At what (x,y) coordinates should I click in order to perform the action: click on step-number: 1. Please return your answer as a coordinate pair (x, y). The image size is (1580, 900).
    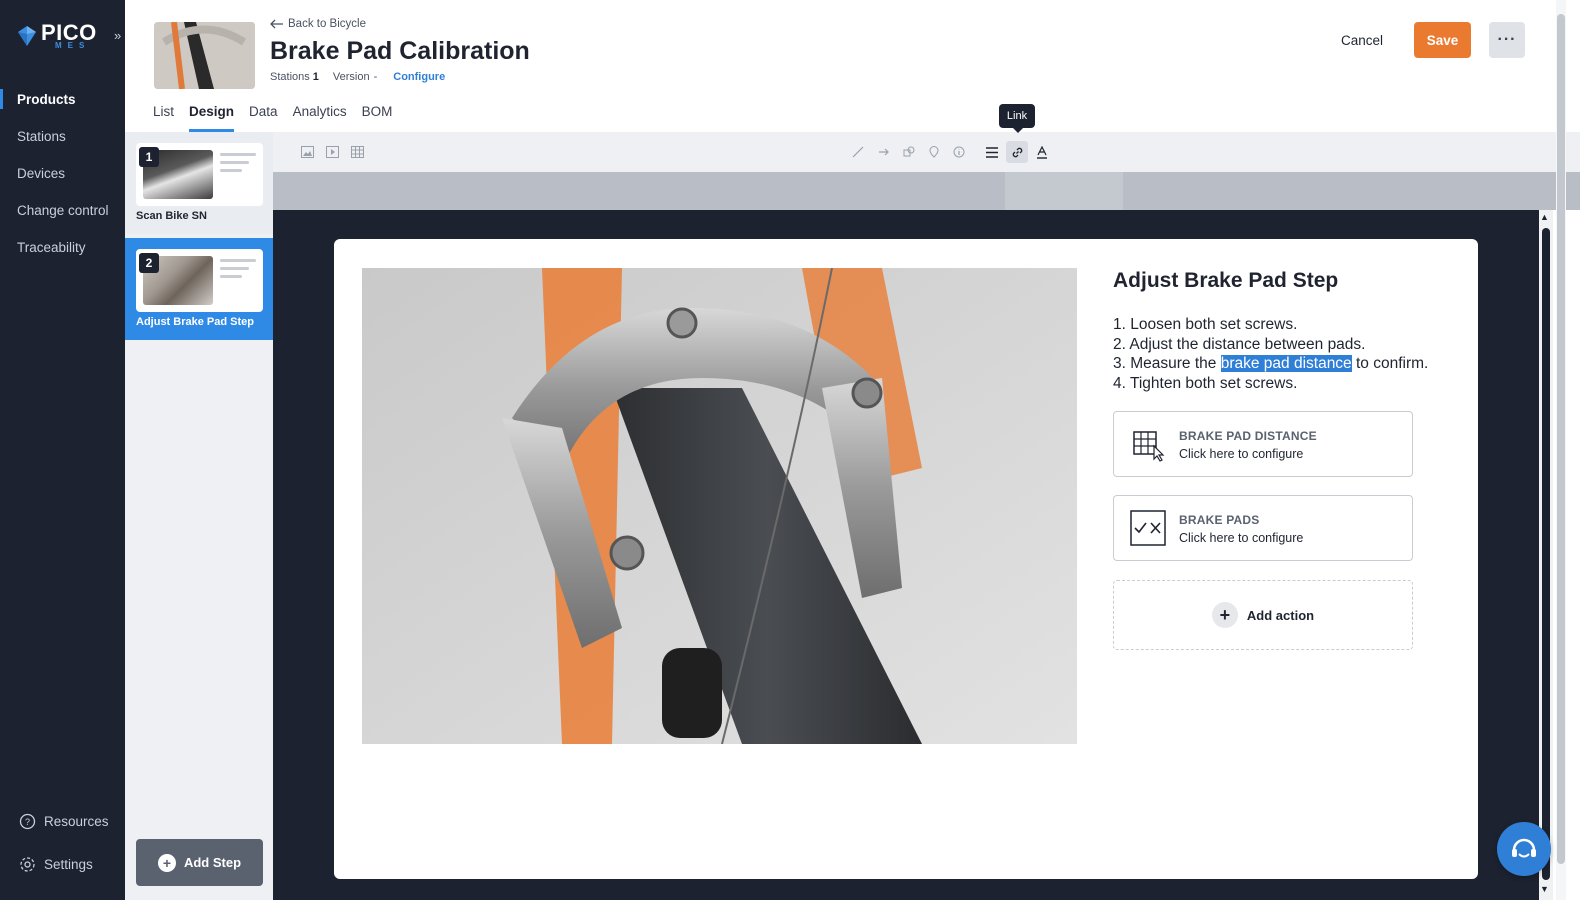
    Looking at the image, I should click on (149, 157).